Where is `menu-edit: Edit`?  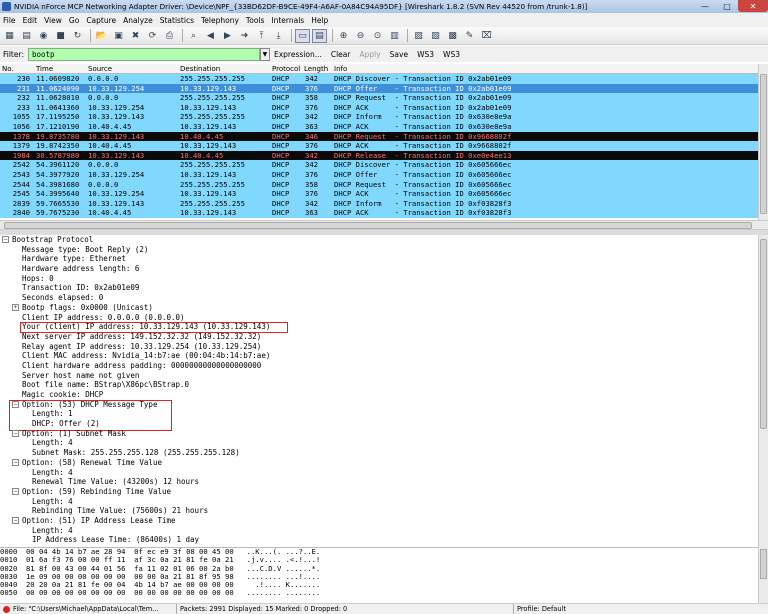 menu-edit: Edit is located at coordinates (30, 20).